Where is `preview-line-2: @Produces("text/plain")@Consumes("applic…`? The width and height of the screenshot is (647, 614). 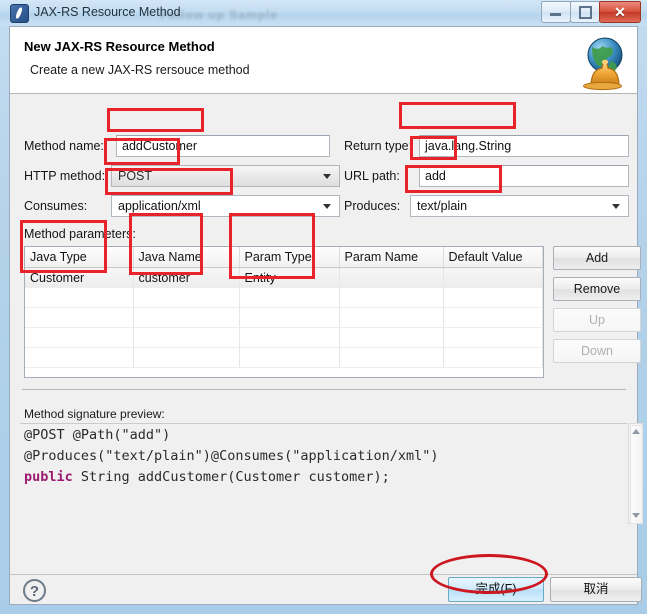
preview-line-2: @Produces("text/plain")@Consumes("applic… is located at coordinates (231, 456).